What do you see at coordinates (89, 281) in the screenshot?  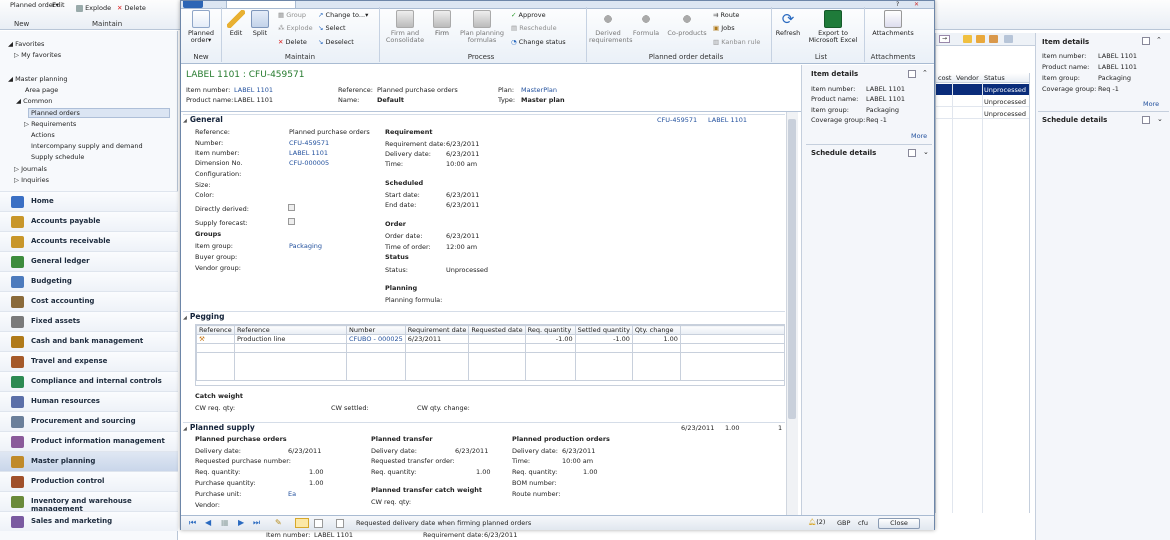 I see `module-budgeting: Budgeting` at bounding box center [89, 281].